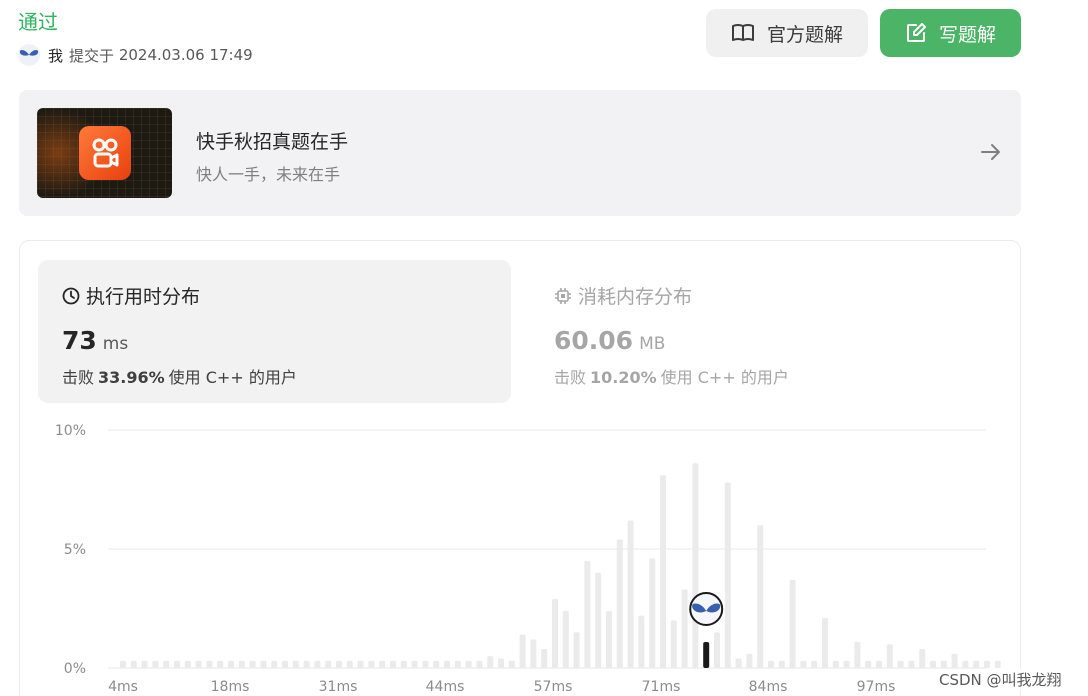 The width and height of the screenshot is (1088, 696). What do you see at coordinates (768, 687) in the screenshot?
I see `x-tick-label: 84ms` at bounding box center [768, 687].